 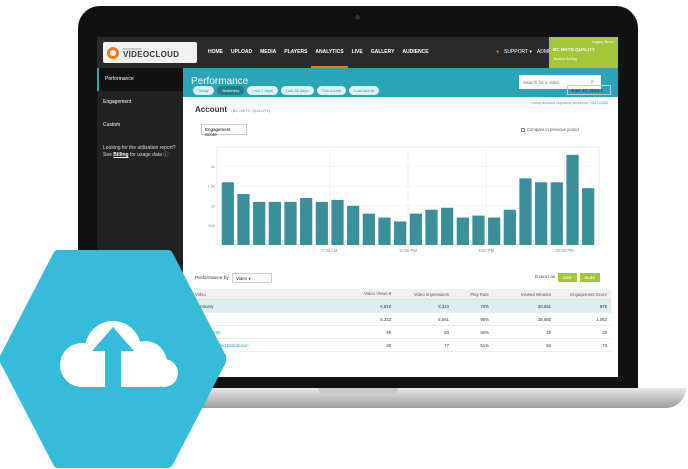 I want to click on compare-toggle: Compare to previous period, so click(x=550, y=129).